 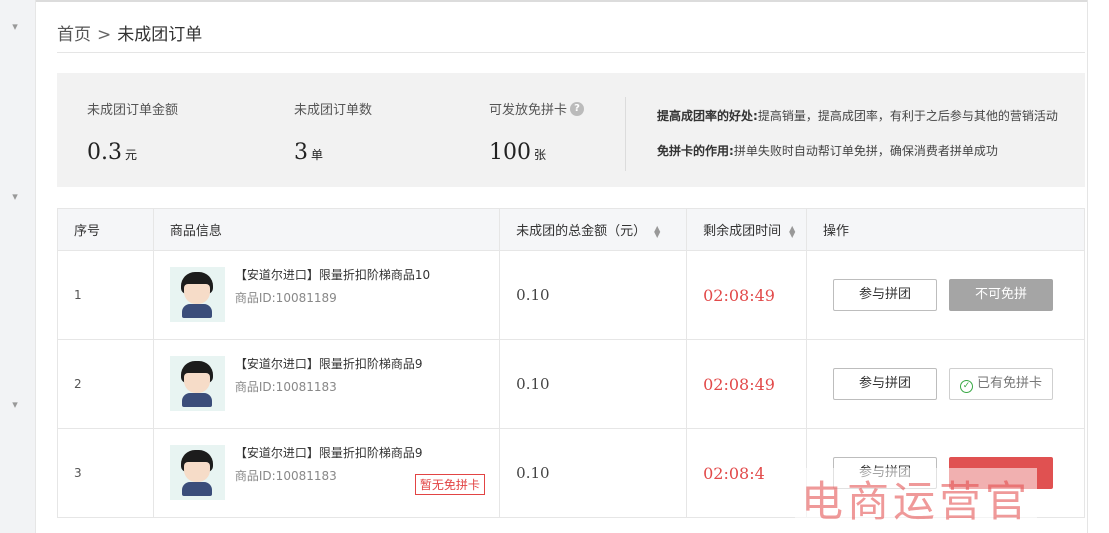 I want to click on row-index: 2, so click(x=105, y=384).